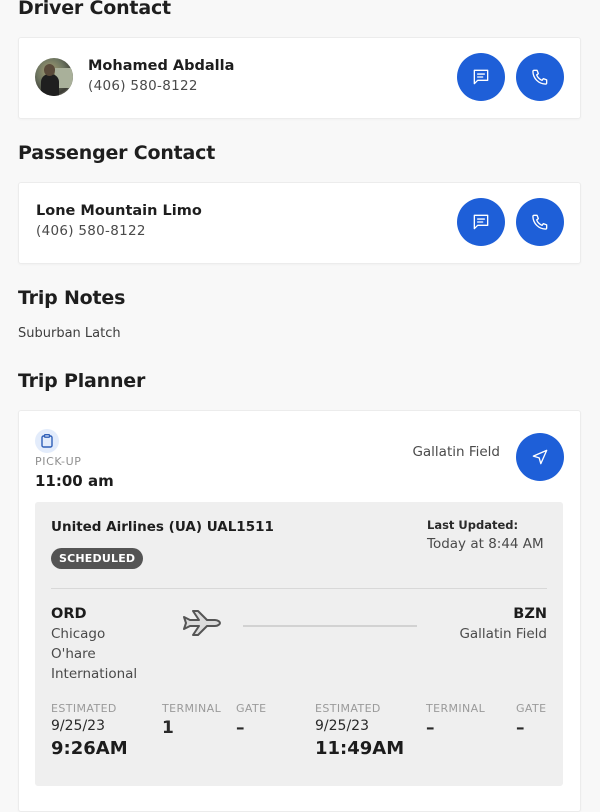 This screenshot has width=600, height=812. What do you see at coordinates (503, 634) in the screenshot?
I see `destination-place: Gallatin Field` at bounding box center [503, 634].